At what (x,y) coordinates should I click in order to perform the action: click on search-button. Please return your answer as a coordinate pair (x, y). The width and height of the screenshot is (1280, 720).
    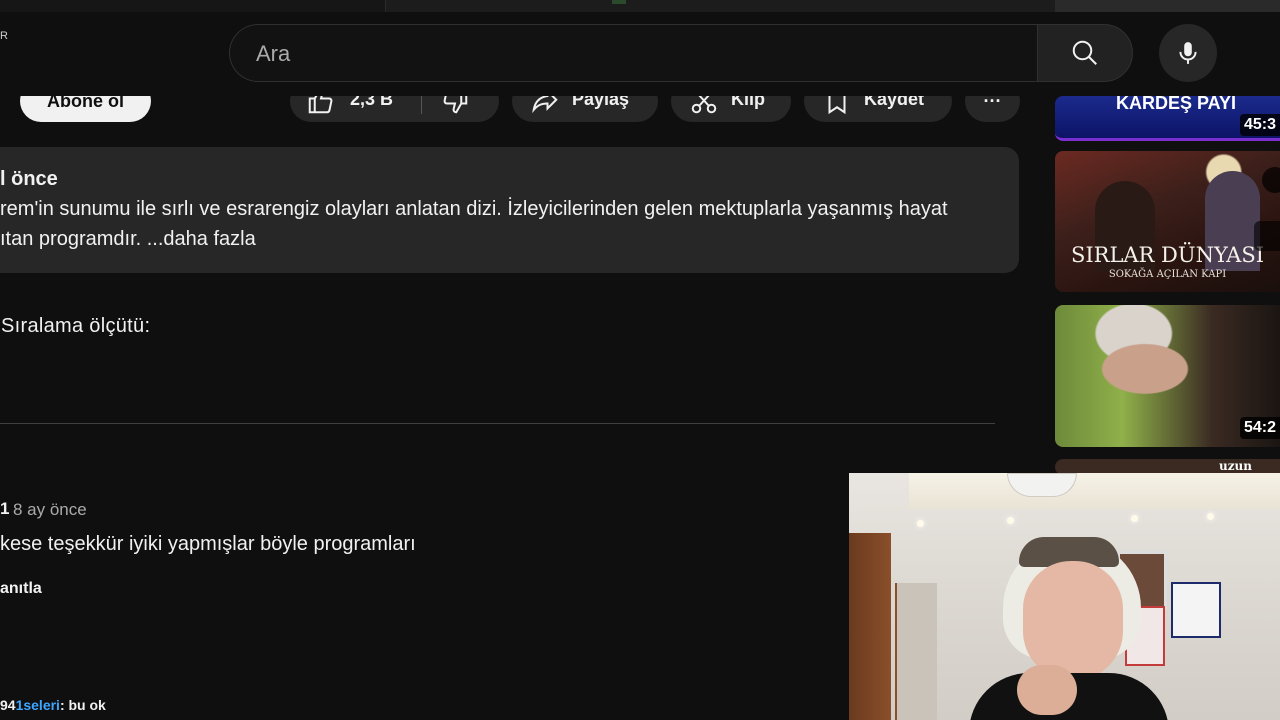
    Looking at the image, I should click on (1085, 53).